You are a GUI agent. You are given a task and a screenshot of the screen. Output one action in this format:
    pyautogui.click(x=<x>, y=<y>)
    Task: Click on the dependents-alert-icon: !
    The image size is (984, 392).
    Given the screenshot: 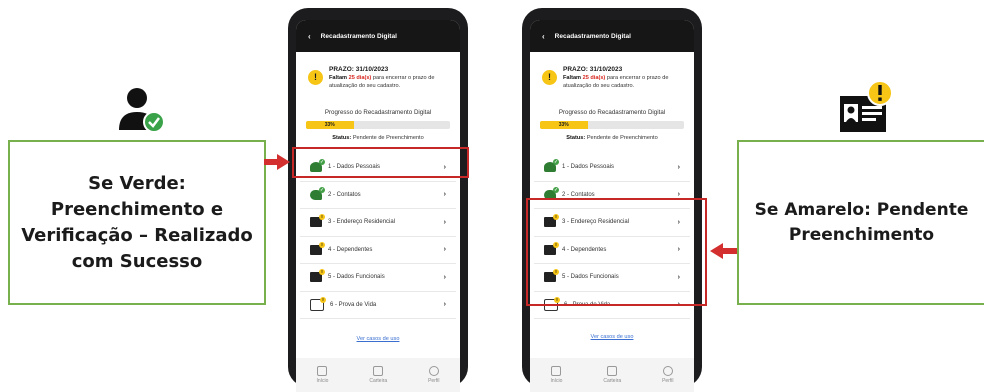 What is the action you would take?
    pyautogui.click(x=317, y=248)
    